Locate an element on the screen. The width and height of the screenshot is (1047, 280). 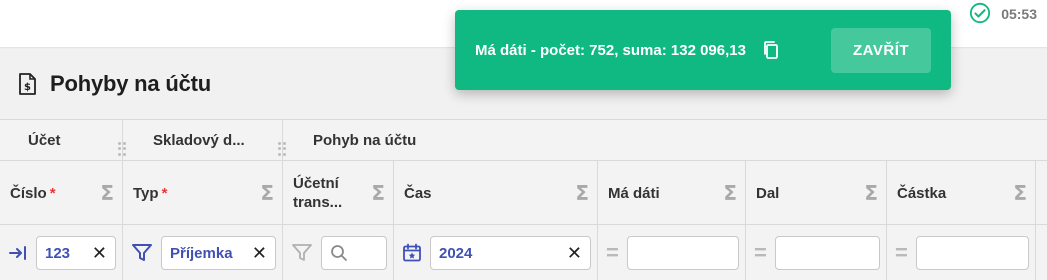
filter-cell-dal: = is located at coordinates (816, 252).